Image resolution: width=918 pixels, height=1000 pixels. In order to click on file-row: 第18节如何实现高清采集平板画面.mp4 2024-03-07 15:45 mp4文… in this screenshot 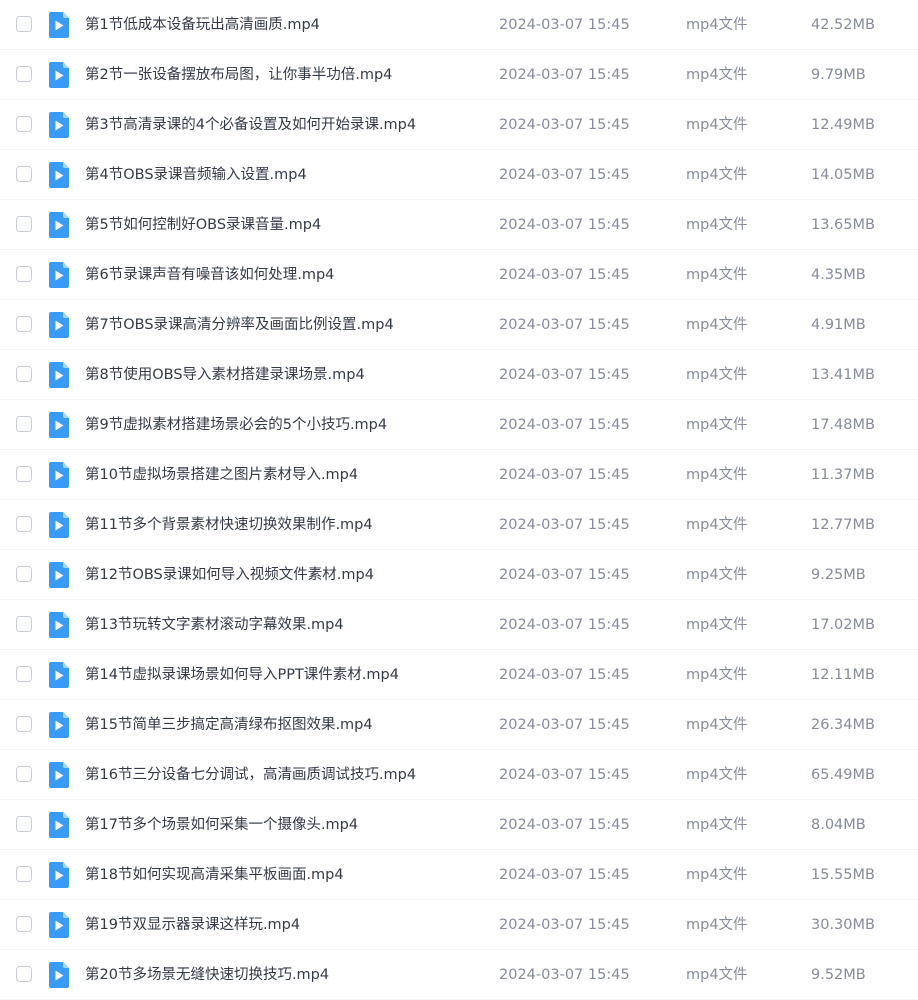, I will do `click(459, 875)`.